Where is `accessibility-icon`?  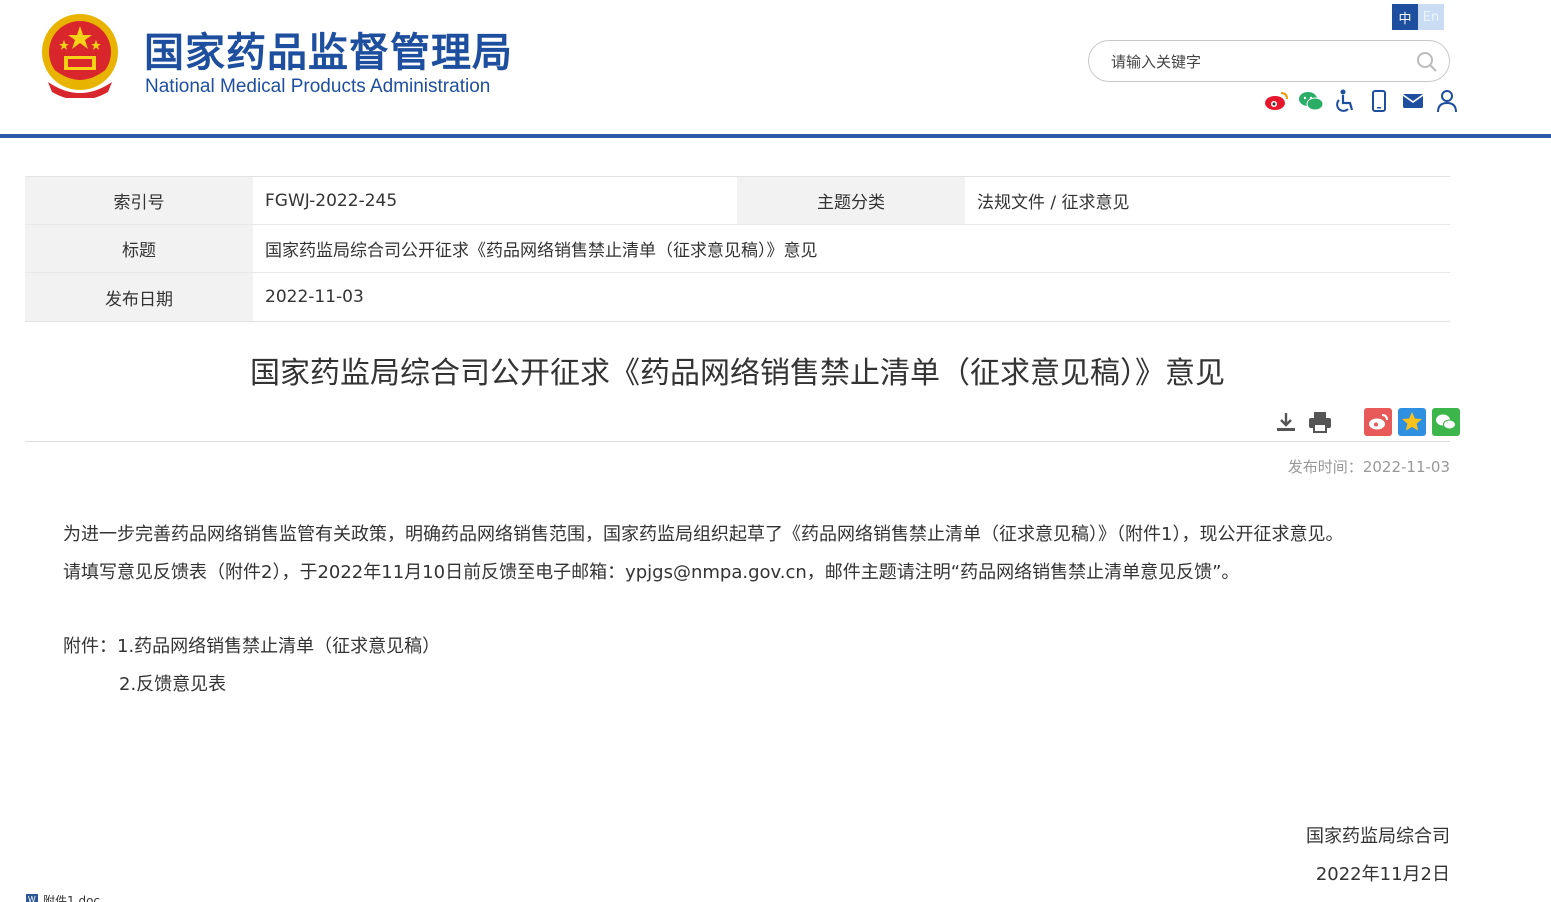 accessibility-icon is located at coordinates (1345, 101).